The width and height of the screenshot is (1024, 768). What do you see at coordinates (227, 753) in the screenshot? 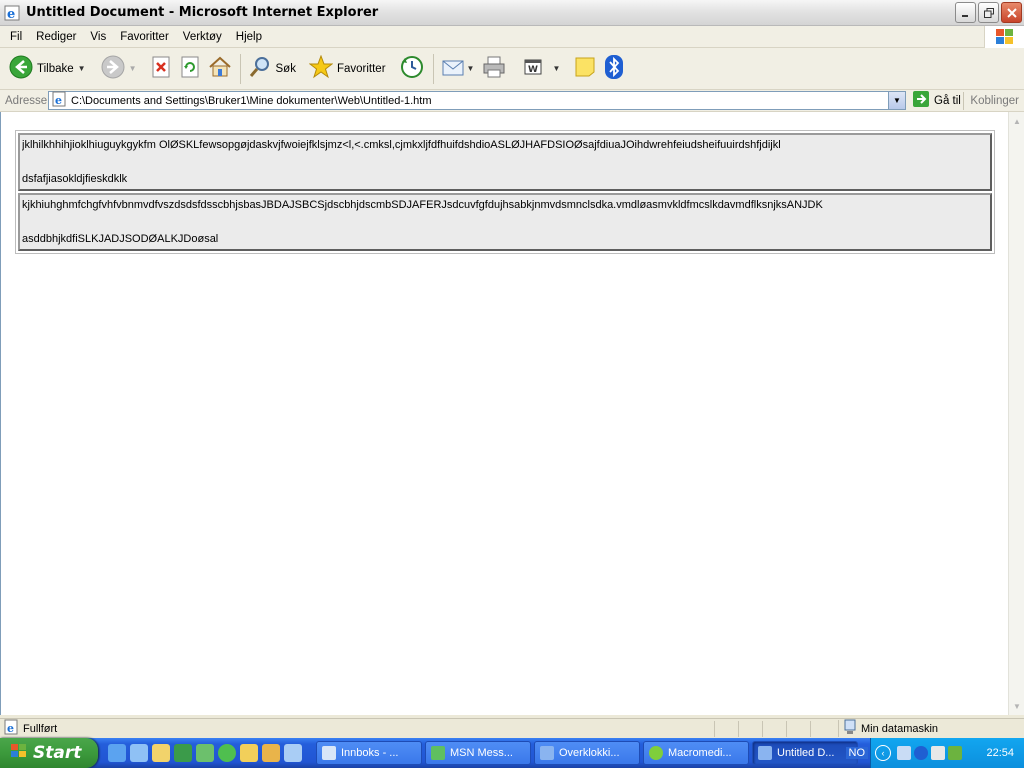
I see `chat-quicklaunch-icon` at bounding box center [227, 753].